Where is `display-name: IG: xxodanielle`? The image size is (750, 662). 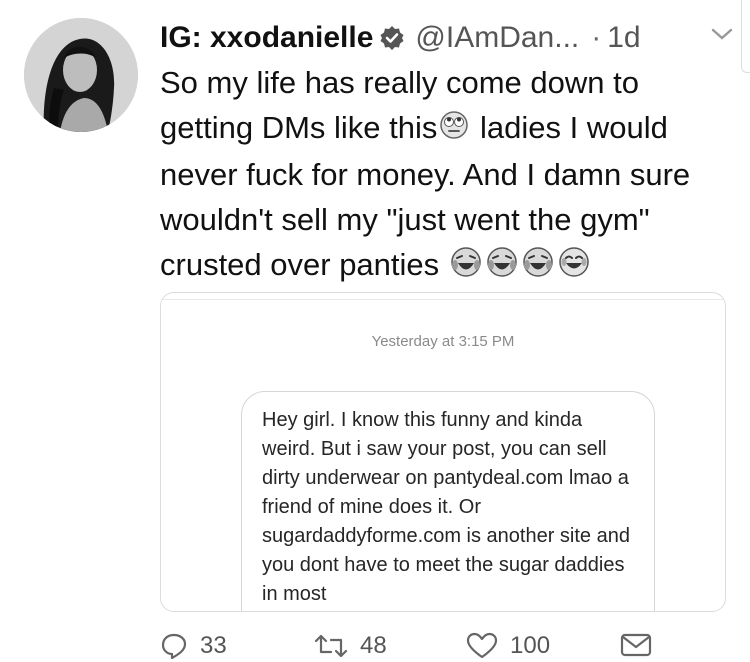 display-name: IG: xxodanielle is located at coordinates (266, 38).